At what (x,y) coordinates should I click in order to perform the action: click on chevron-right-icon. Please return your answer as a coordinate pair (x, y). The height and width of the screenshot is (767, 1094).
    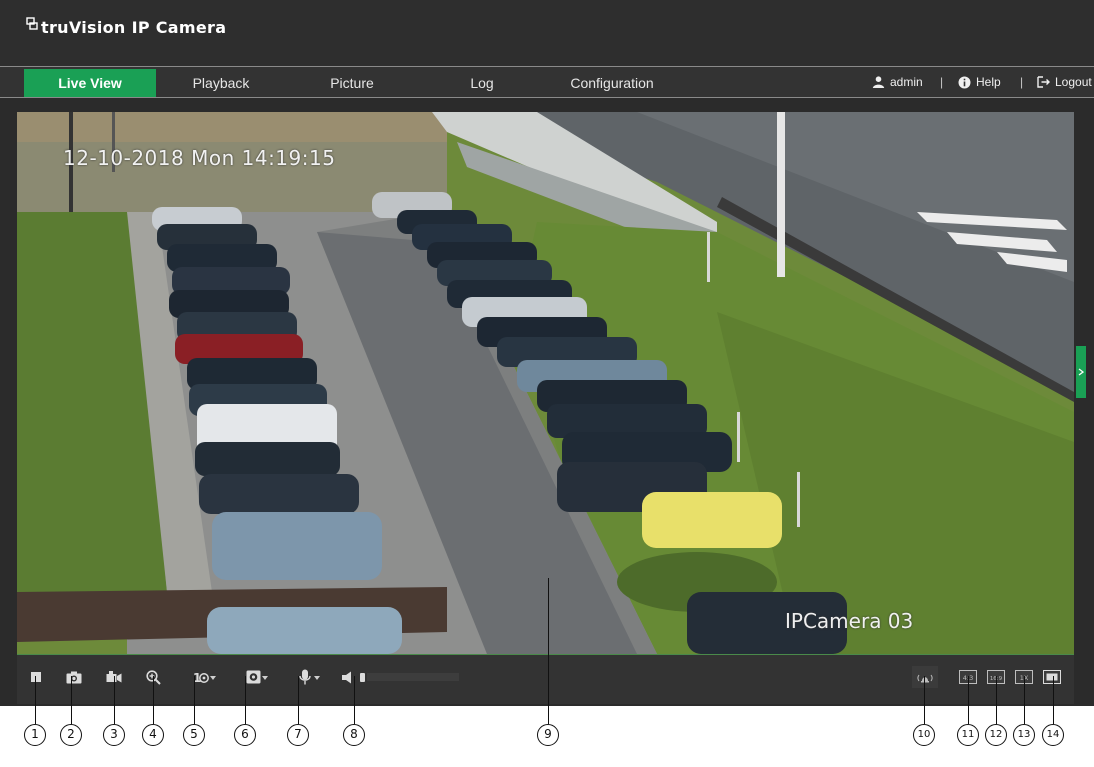
    Looking at the image, I should click on (1081, 372).